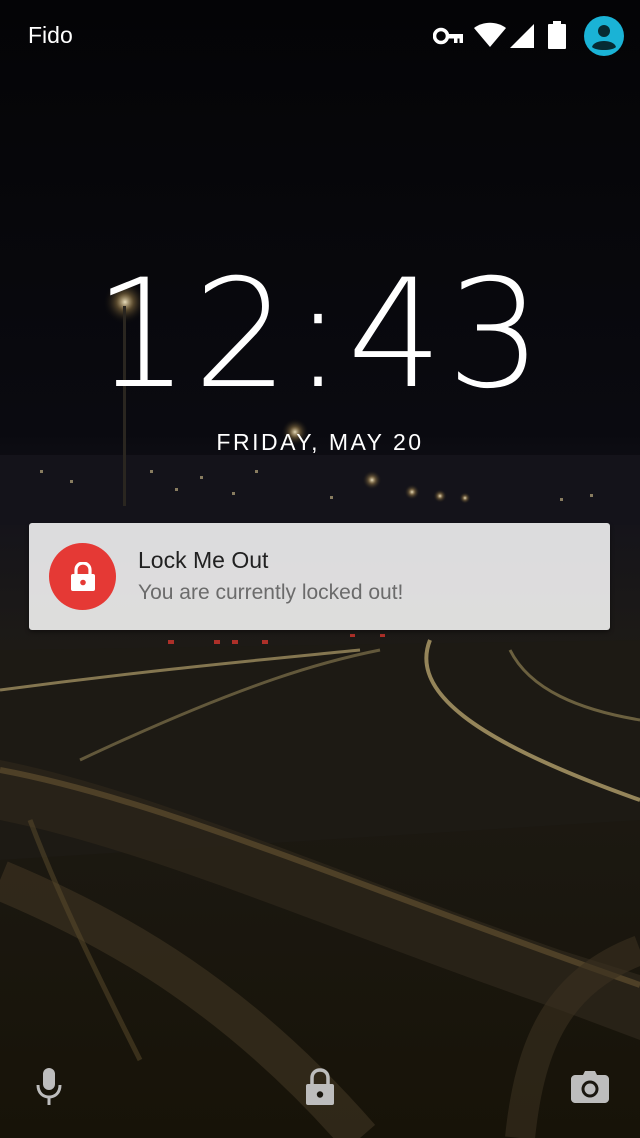  Describe the element at coordinates (50, 35) in the screenshot. I see `carrier-name: Fido` at that location.